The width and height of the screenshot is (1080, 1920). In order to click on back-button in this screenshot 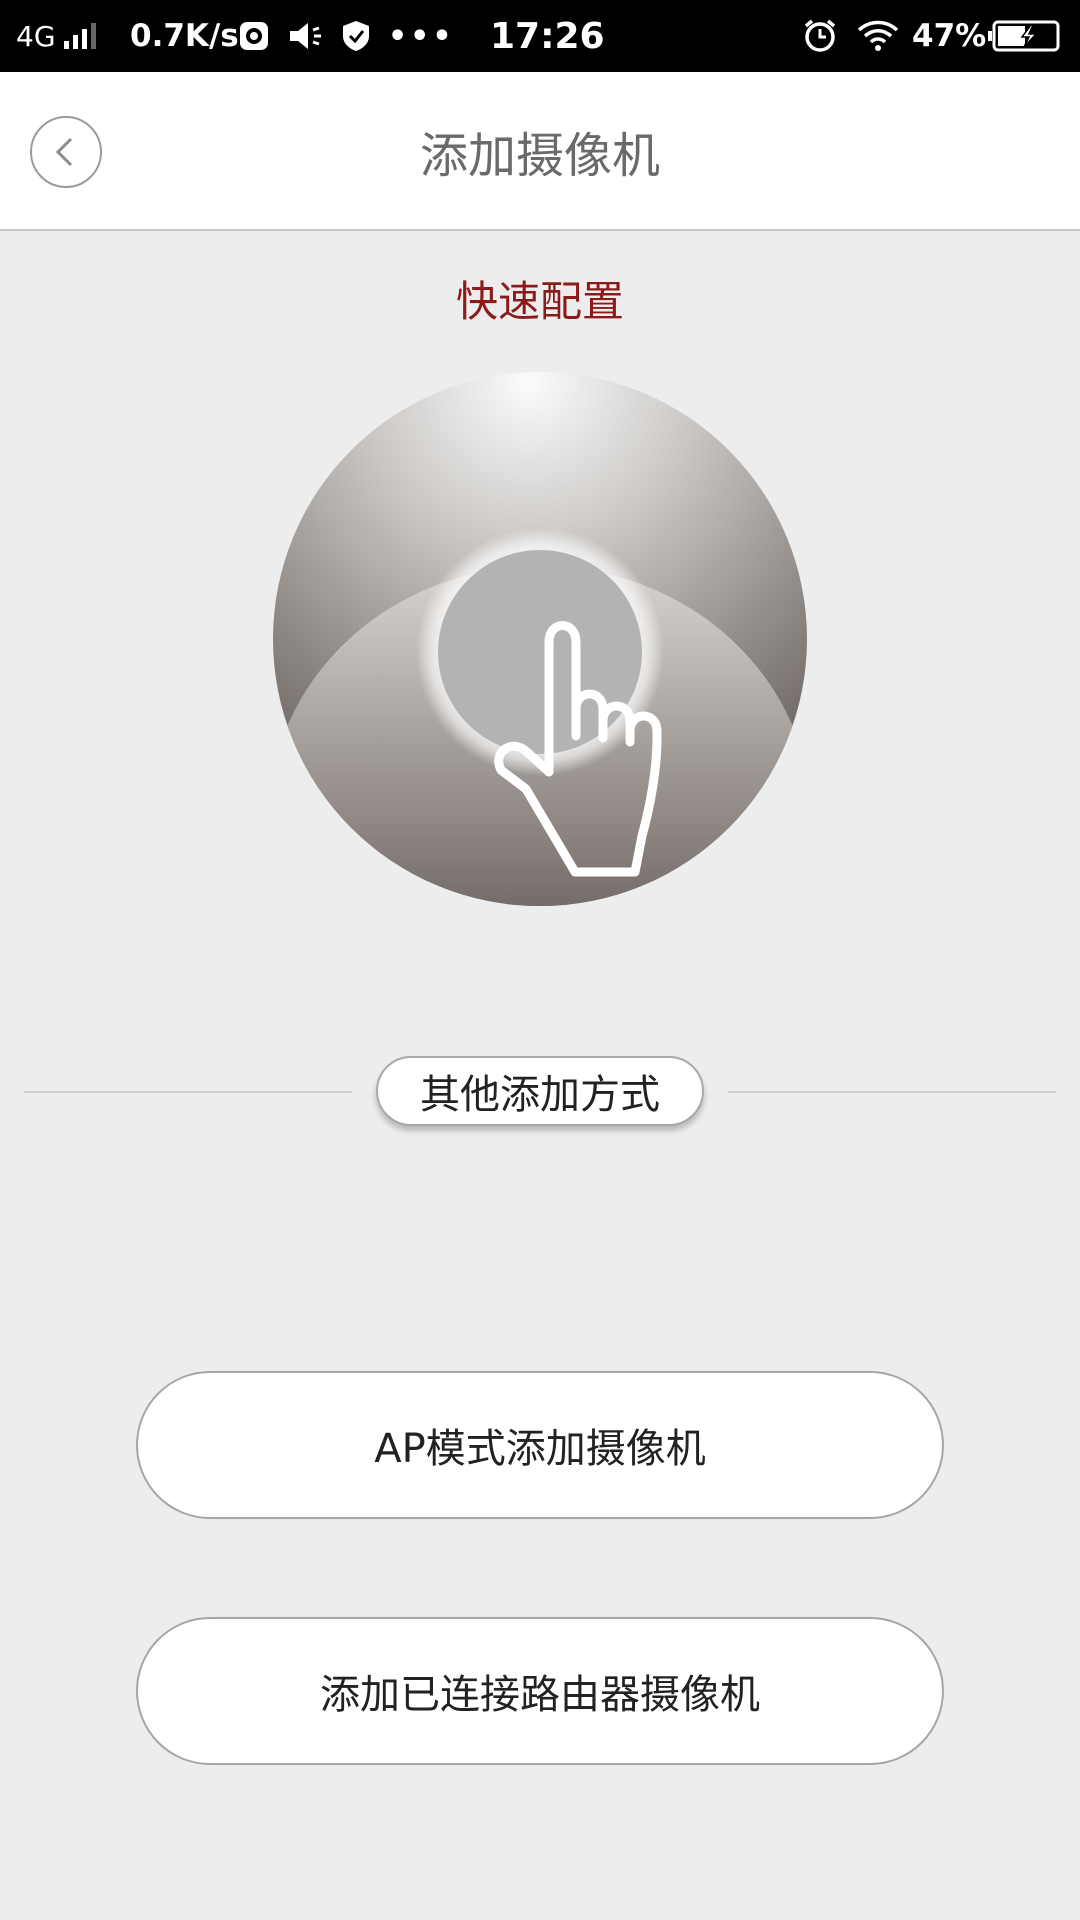, I will do `click(66, 152)`.